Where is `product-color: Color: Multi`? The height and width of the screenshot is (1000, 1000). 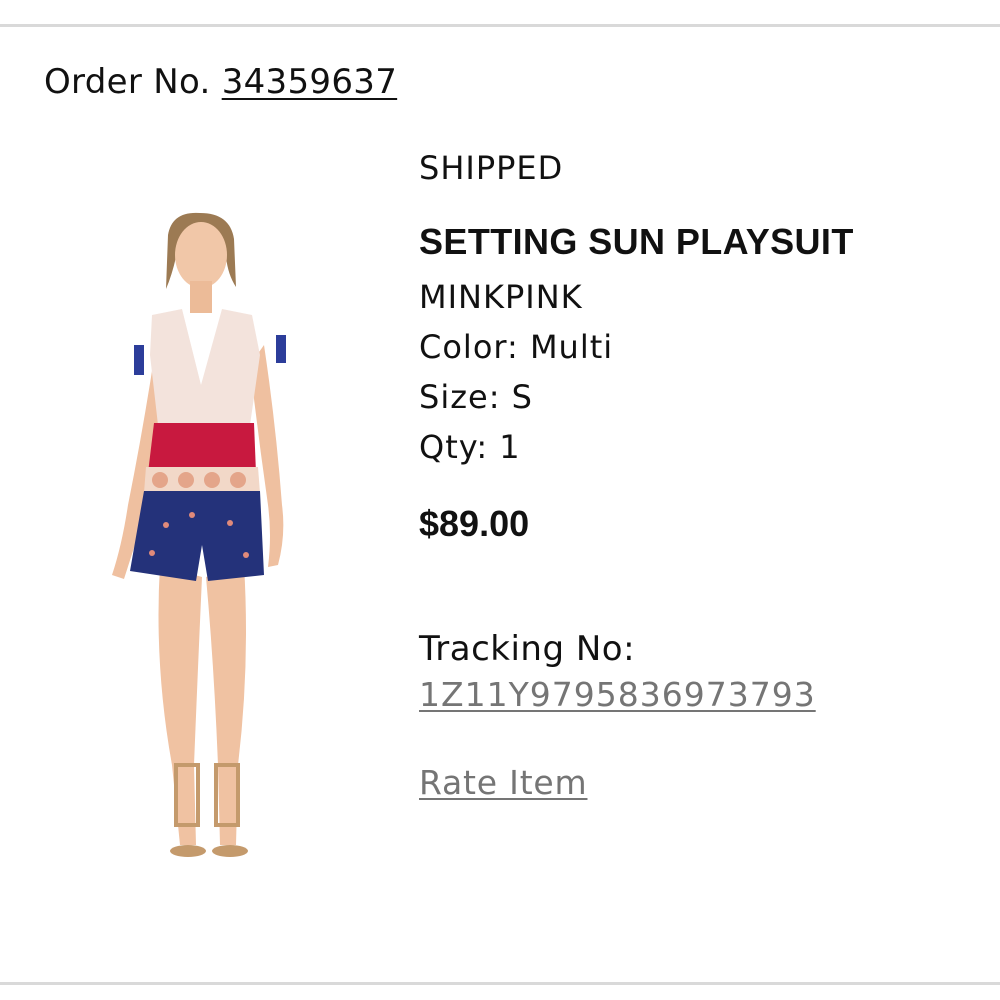 product-color: Color: Multi is located at coordinates (516, 347).